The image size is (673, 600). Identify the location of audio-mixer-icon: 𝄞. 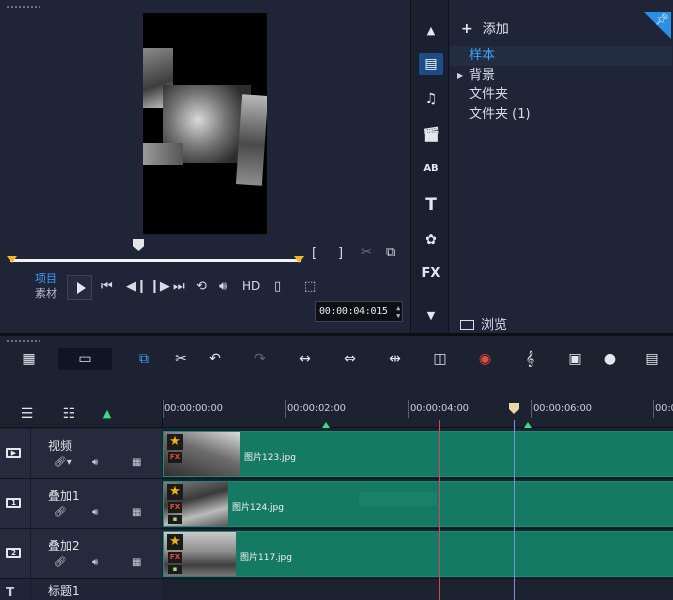
(530, 359).